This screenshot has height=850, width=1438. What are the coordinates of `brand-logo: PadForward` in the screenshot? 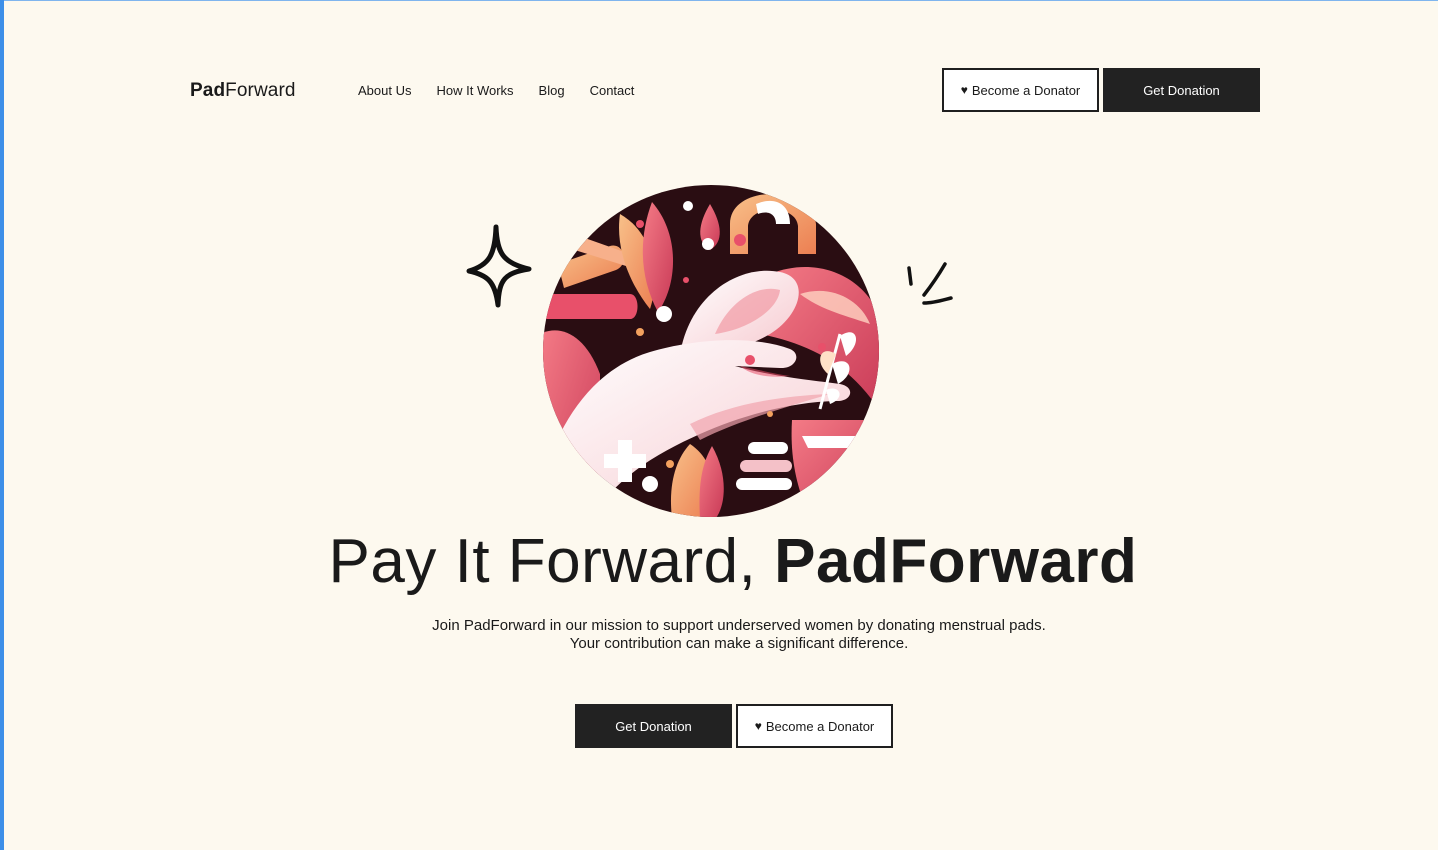 It's located at (243, 91).